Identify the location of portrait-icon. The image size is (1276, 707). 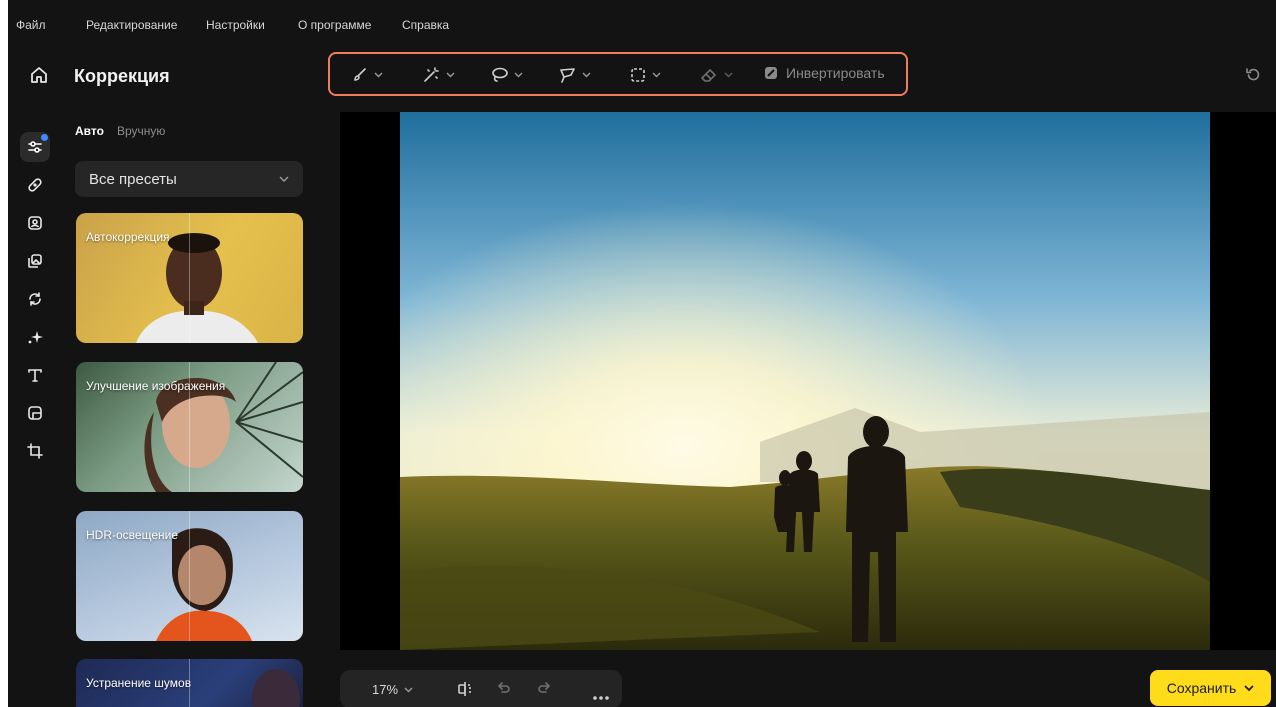
(35, 223).